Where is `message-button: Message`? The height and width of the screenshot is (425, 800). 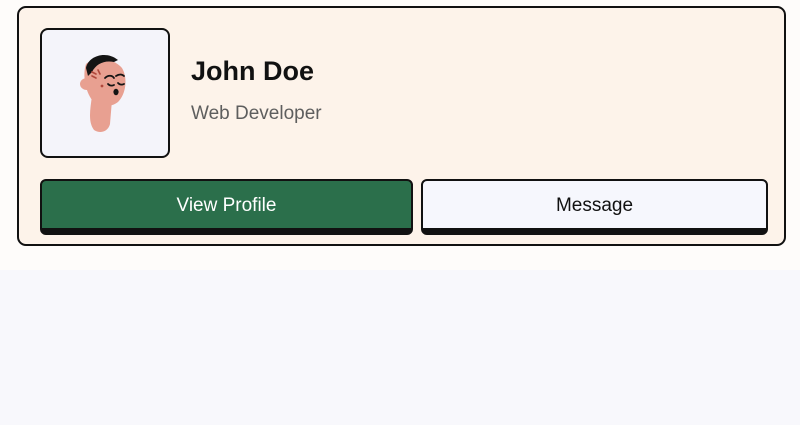 message-button: Message is located at coordinates (594, 207).